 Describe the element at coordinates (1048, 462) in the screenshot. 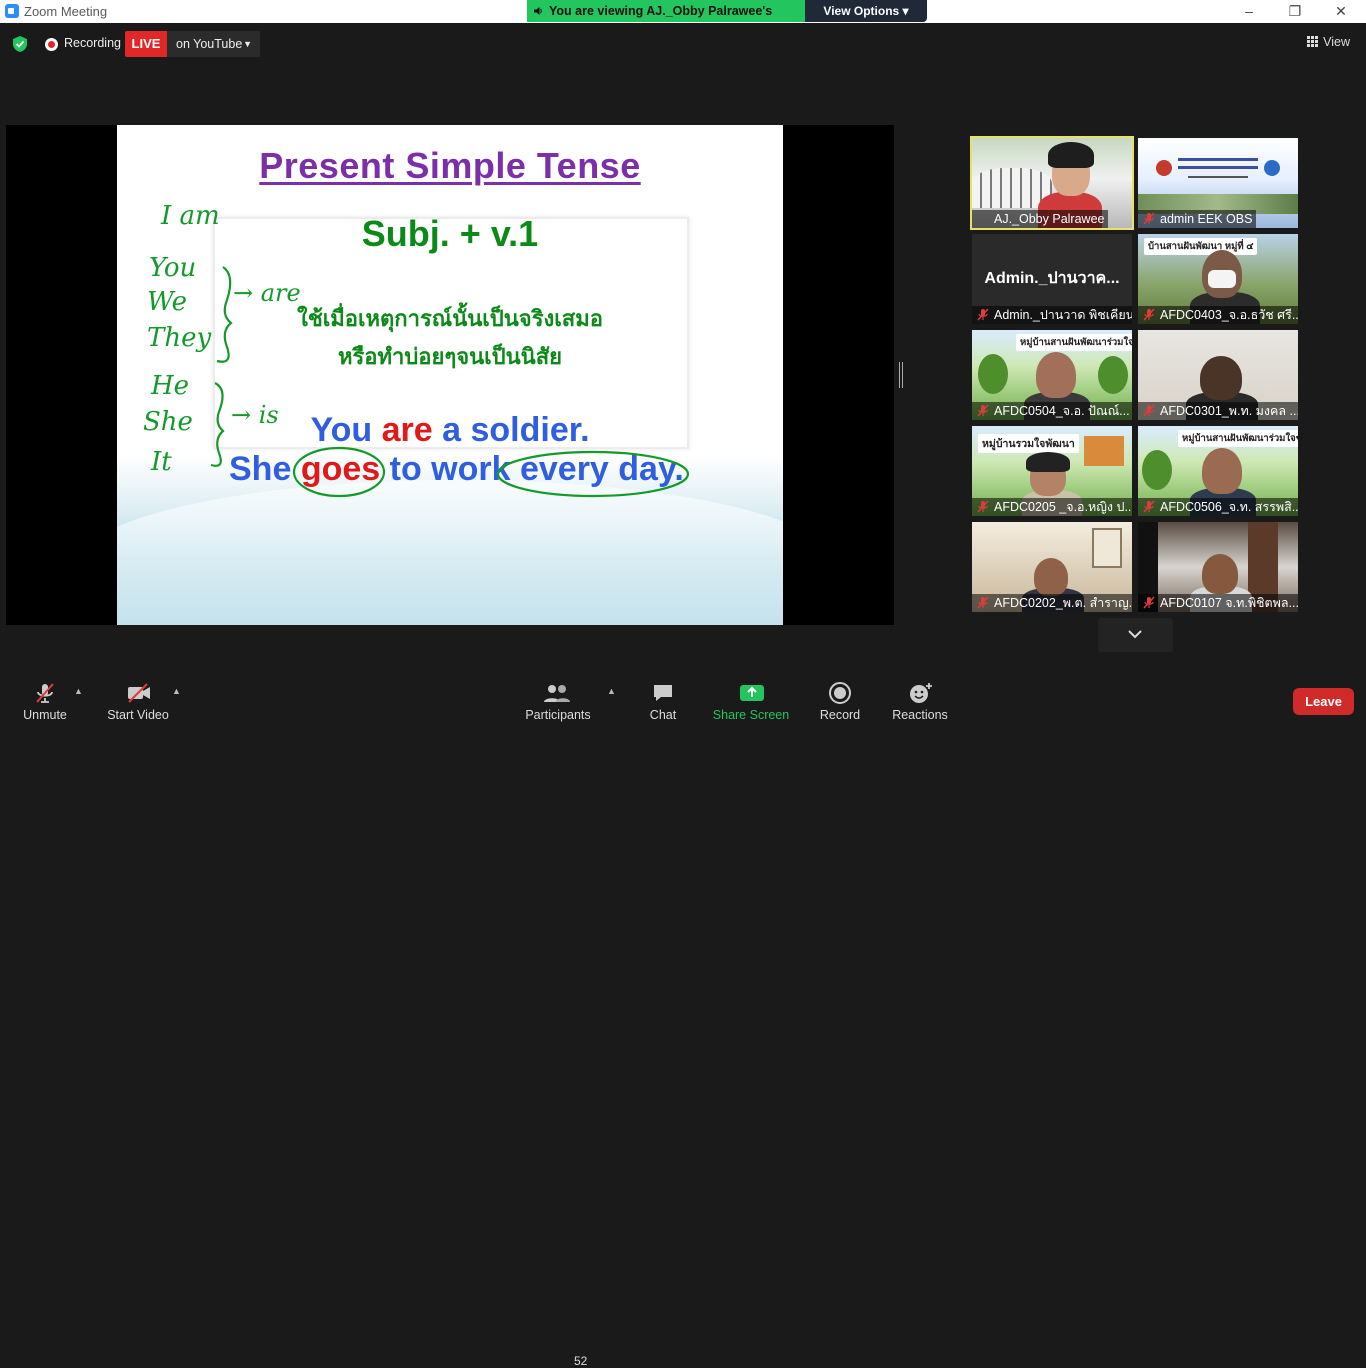

I see `participant-hair` at that location.